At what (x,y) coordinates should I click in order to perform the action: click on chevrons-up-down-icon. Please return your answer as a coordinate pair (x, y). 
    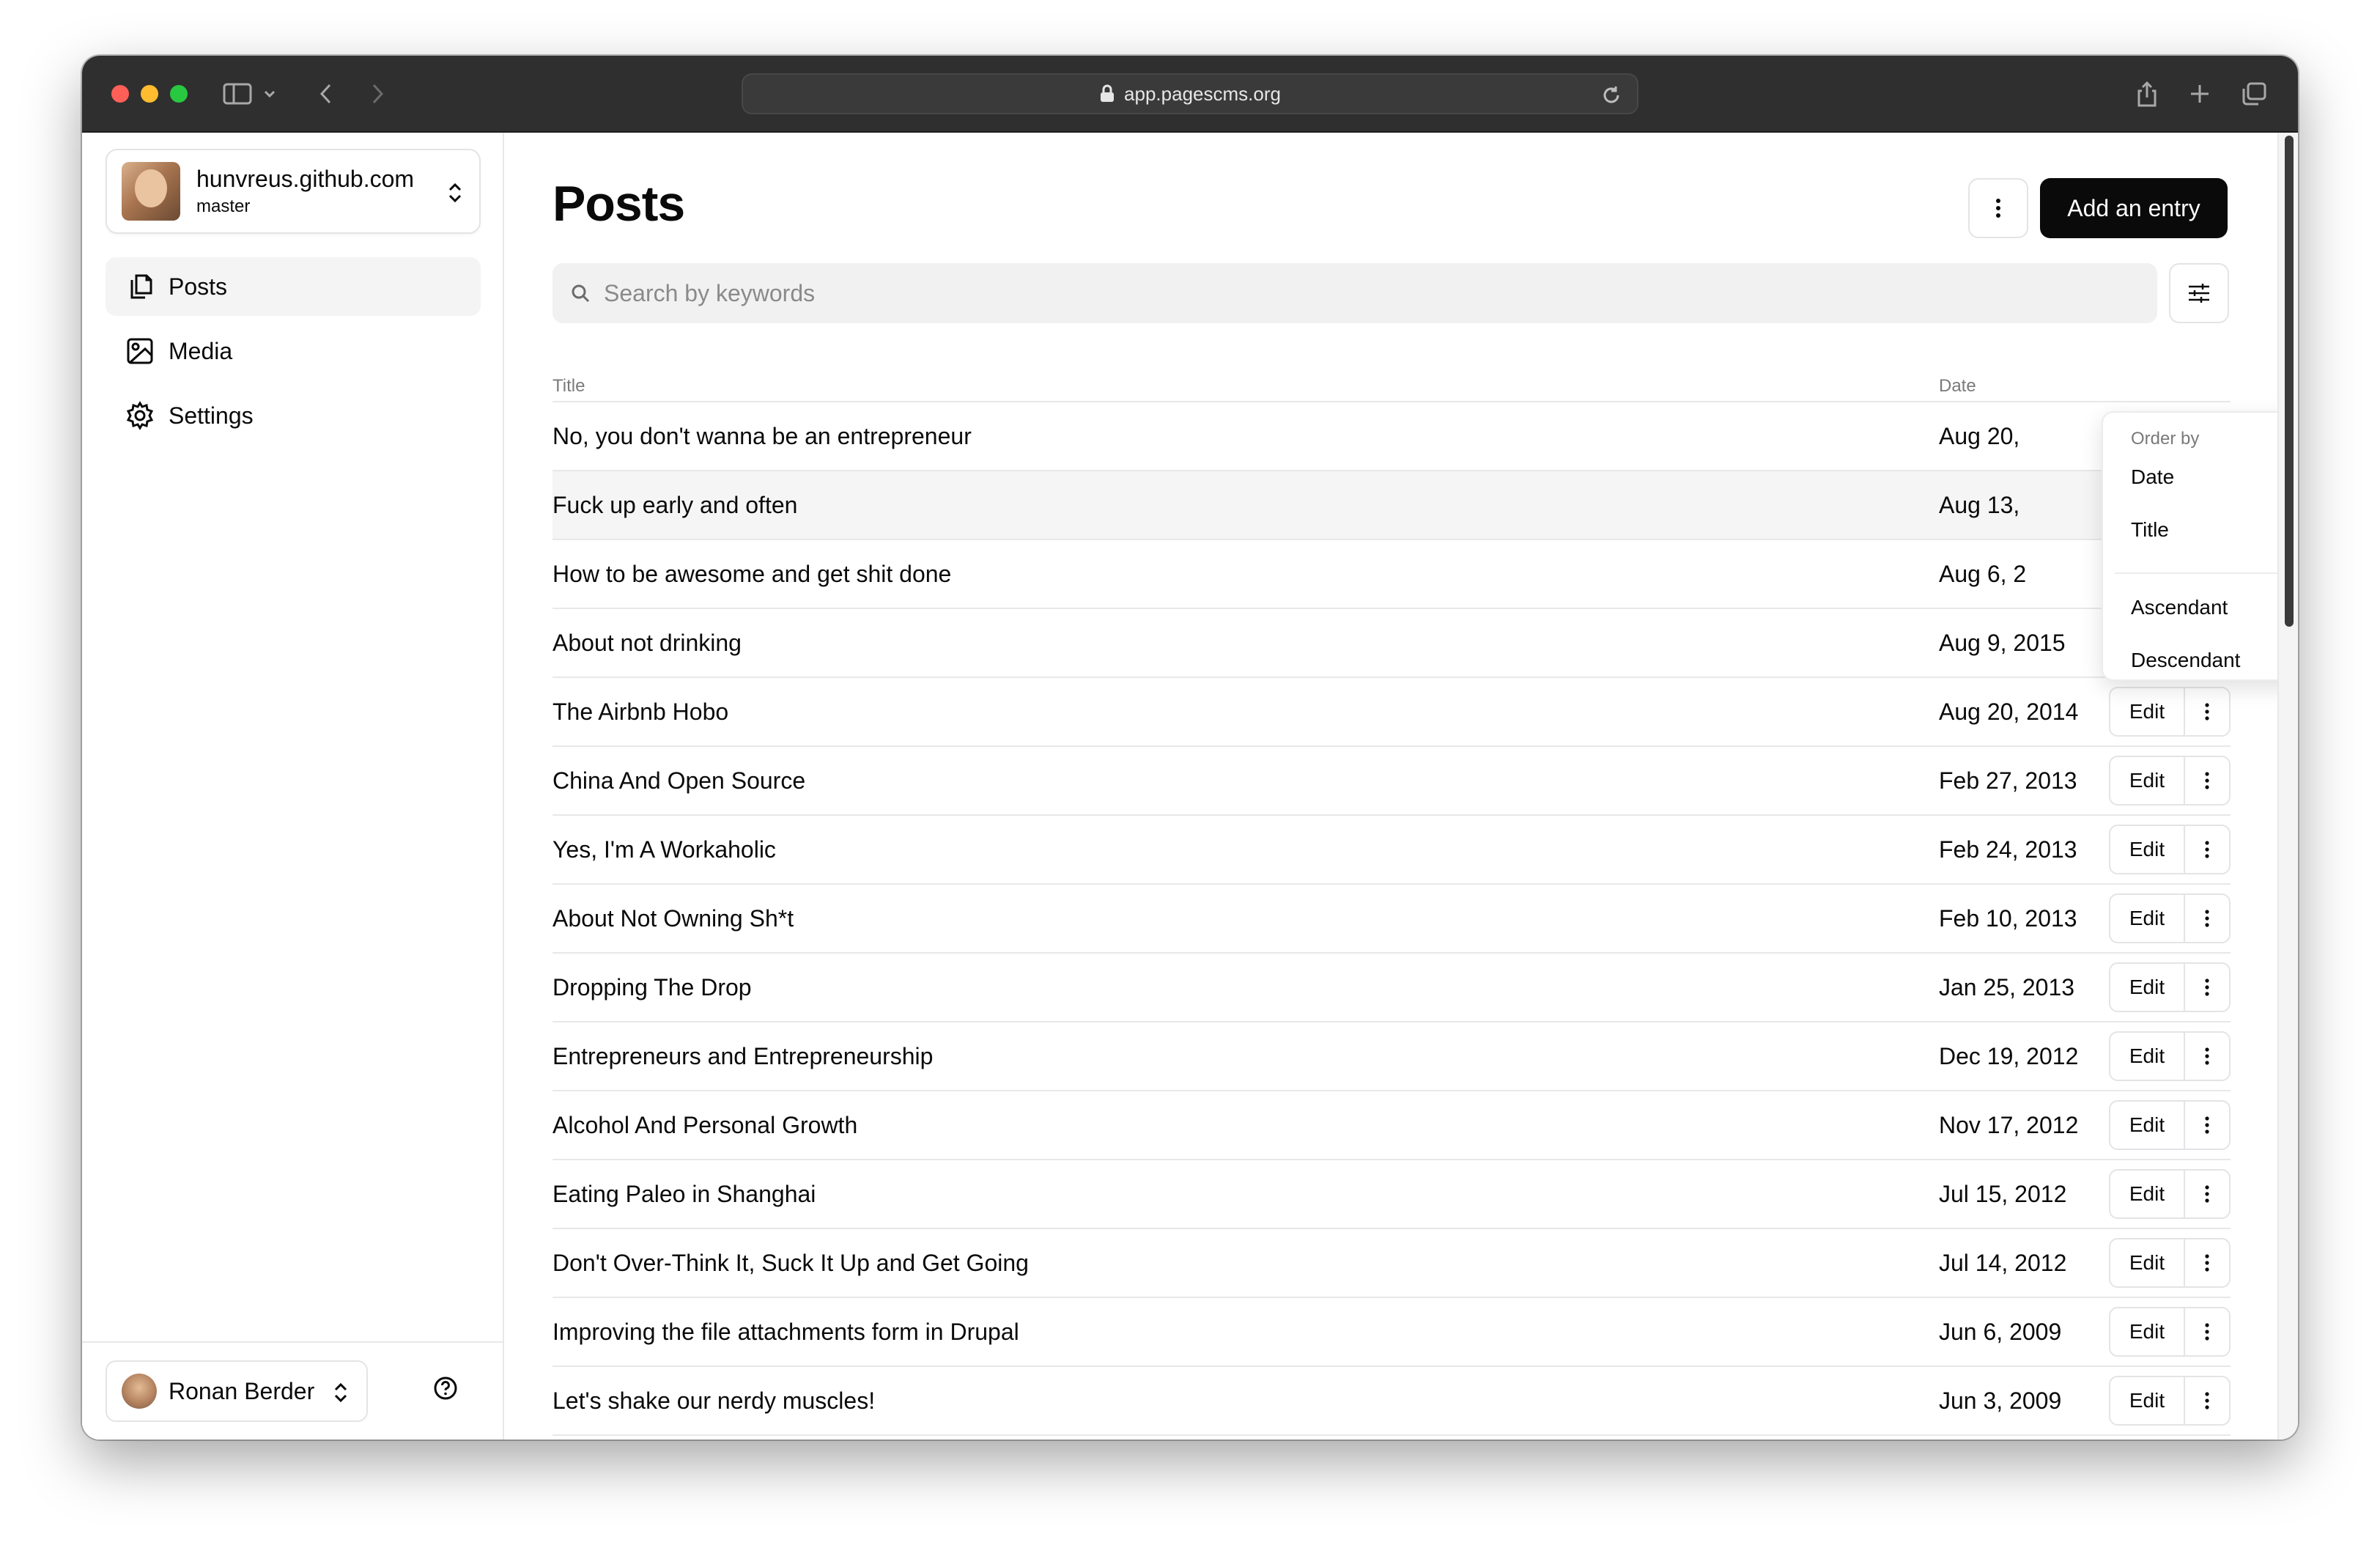
    Looking at the image, I should click on (340, 1392).